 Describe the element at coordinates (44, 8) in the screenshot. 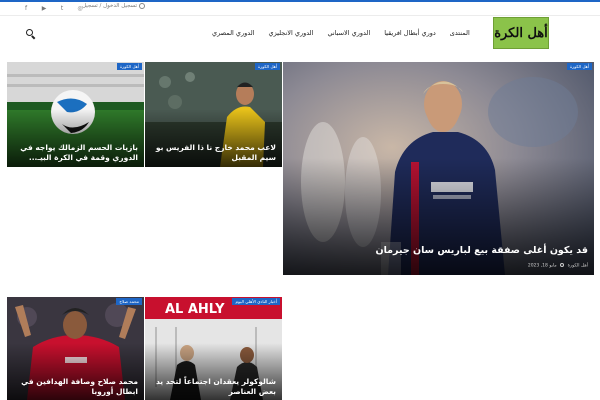

I see `youtube-icon: ▶` at that location.